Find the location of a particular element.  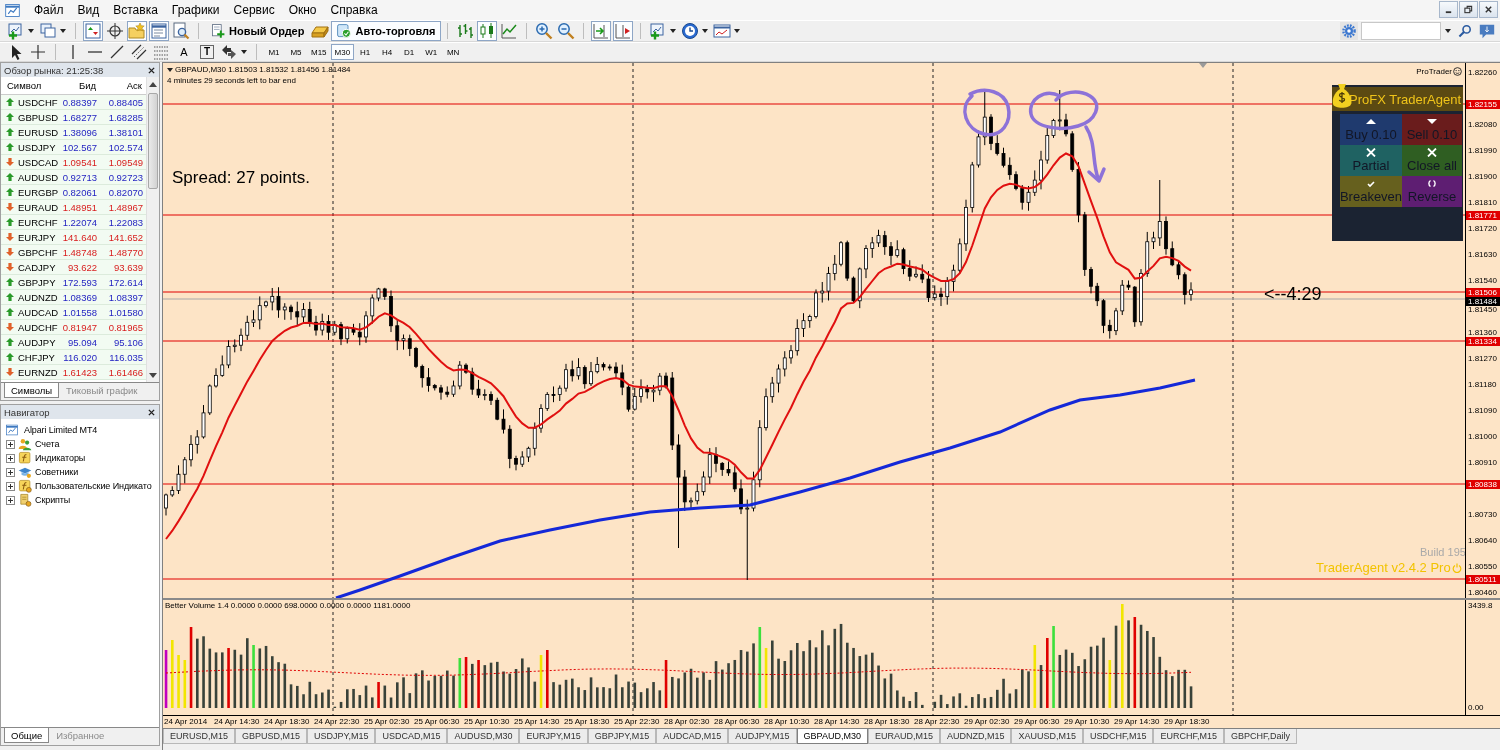

timeframe-button: D1 is located at coordinates (409, 52).